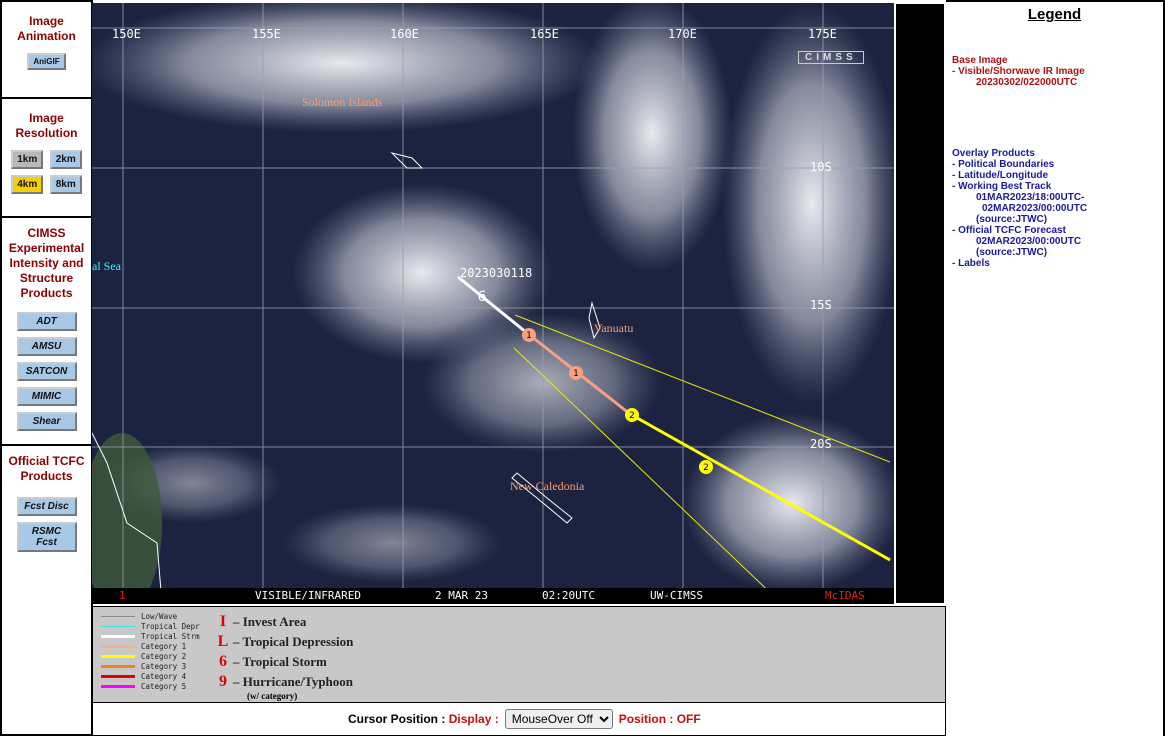 The width and height of the screenshot is (1165, 736). I want to click on cursor-label: Cursor Position :, so click(397, 719).